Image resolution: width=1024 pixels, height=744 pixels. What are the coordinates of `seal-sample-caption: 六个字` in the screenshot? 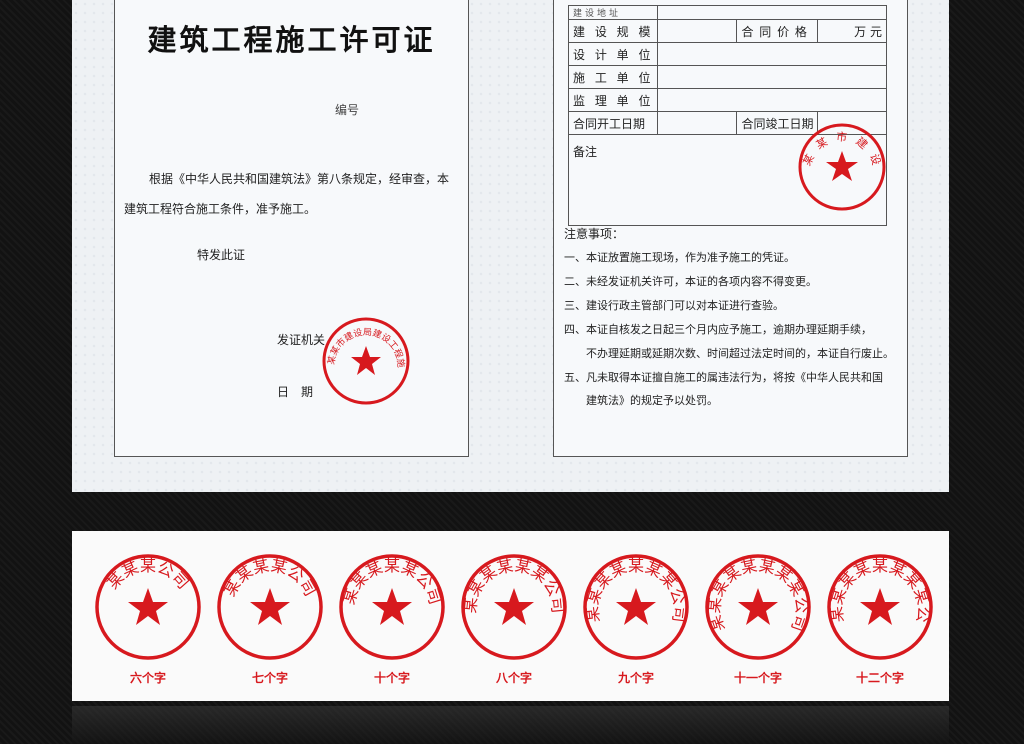 It's located at (147, 678).